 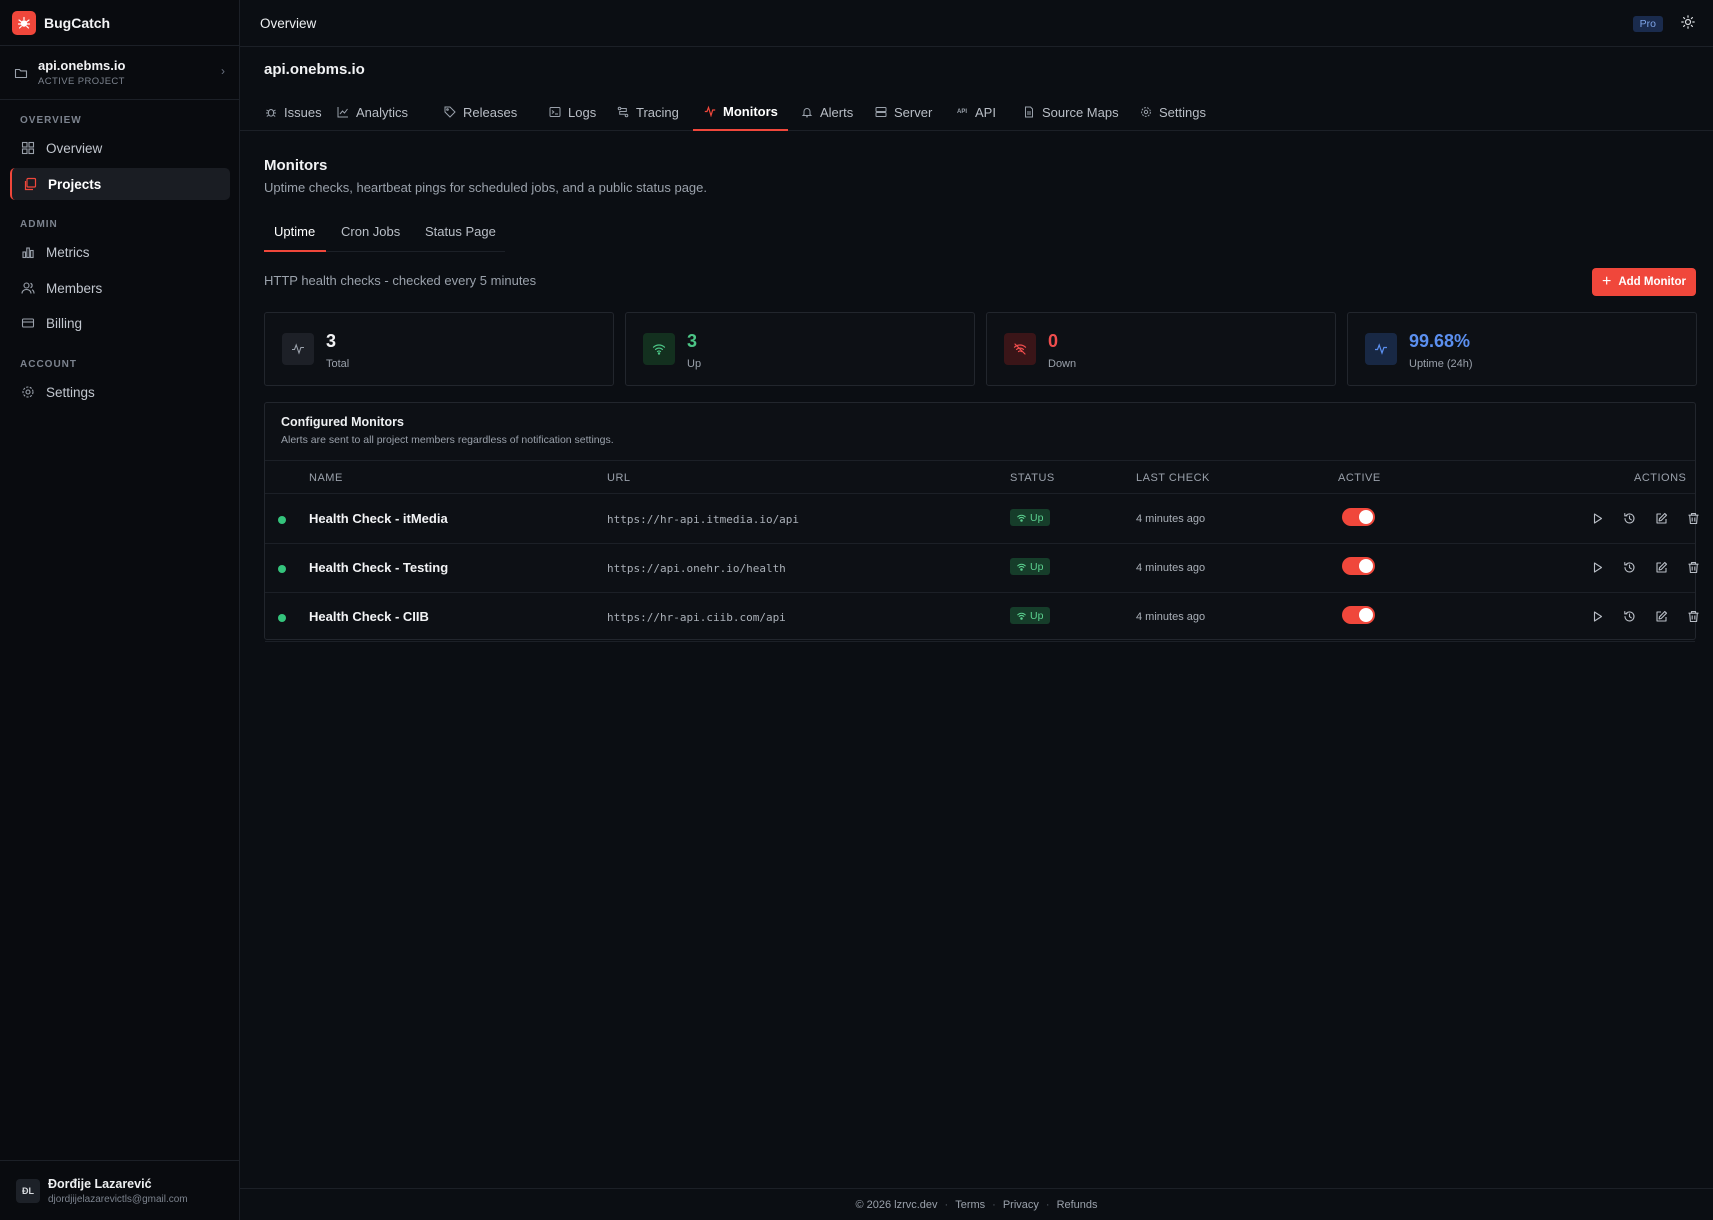 What do you see at coordinates (77, 22) in the screenshot?
I see `app-name: BugCatch` at bounding box center [77, 22].